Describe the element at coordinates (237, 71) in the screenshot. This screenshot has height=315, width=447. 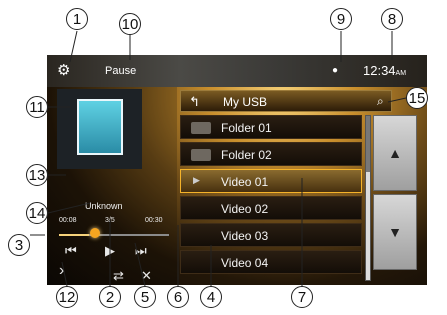
I see `status-bar: ⚙ Pause ● 12:34AM` at that location.